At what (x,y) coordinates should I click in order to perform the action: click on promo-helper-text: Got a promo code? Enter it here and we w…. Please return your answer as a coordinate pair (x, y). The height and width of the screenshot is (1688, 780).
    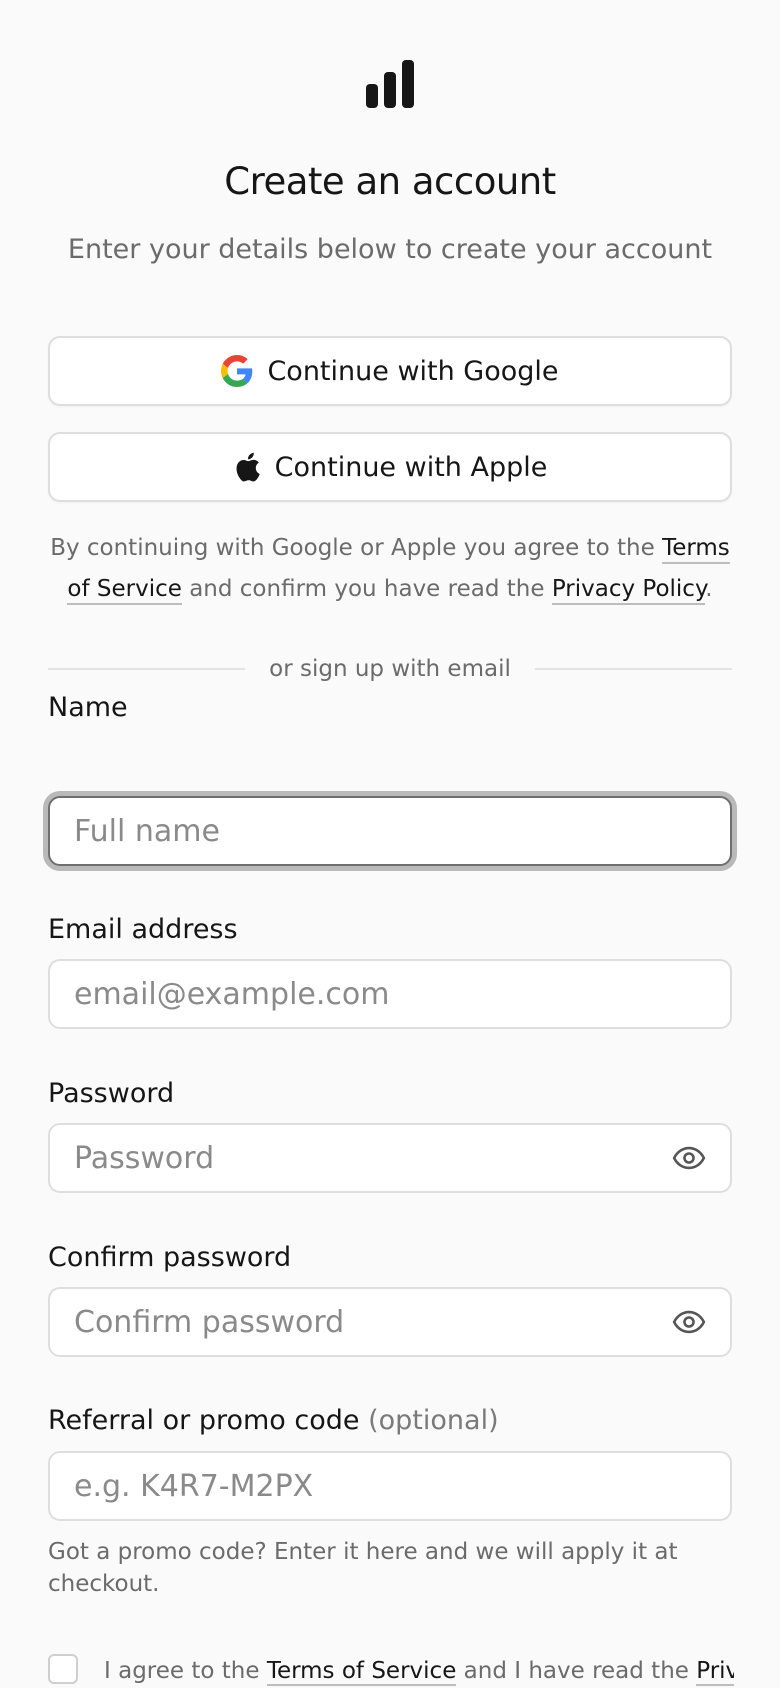
    Looking at the image, I should click on (363, 1568).